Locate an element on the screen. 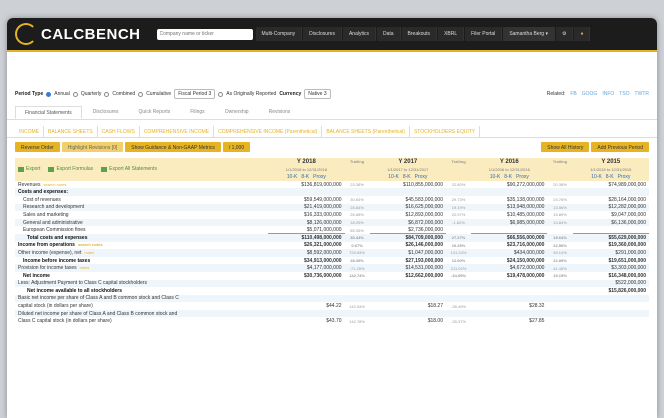  tab-financial-statements: Financial Statements is located at coordinates (48, 112).